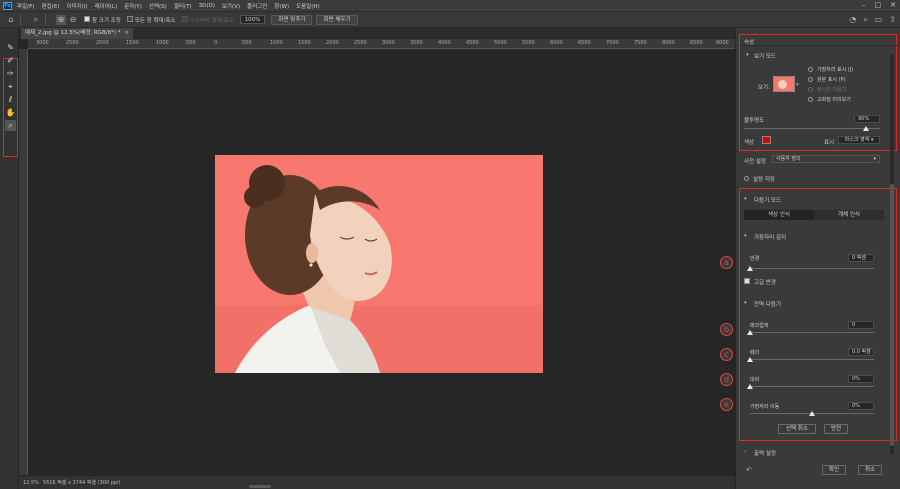  Describe the element at coordinates (10, 112) in the screenshot. I see `hand-tool-icon: ✋` at that location.